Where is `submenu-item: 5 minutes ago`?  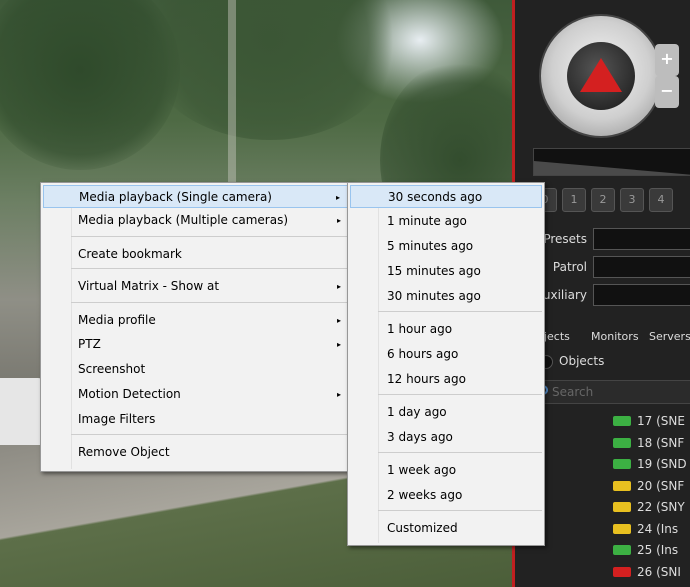 submenu-item: 5 minutes ago is located at coordinates (446, 246).